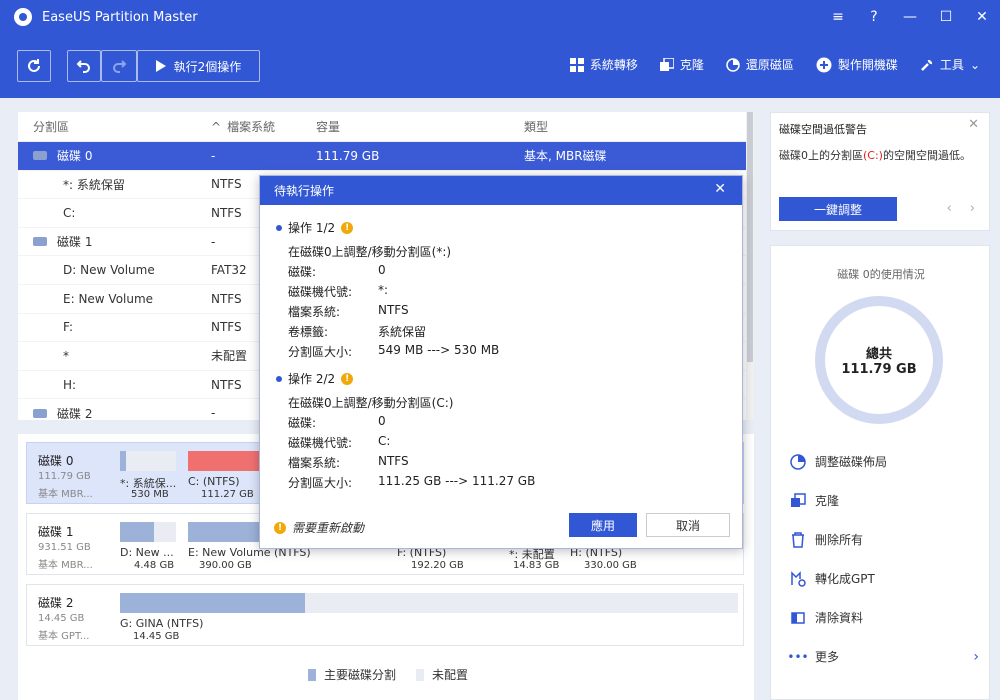 This screenshot has height=700, width=1000. I want to click on partition-size: 14.83 GB, so click(536, 565).